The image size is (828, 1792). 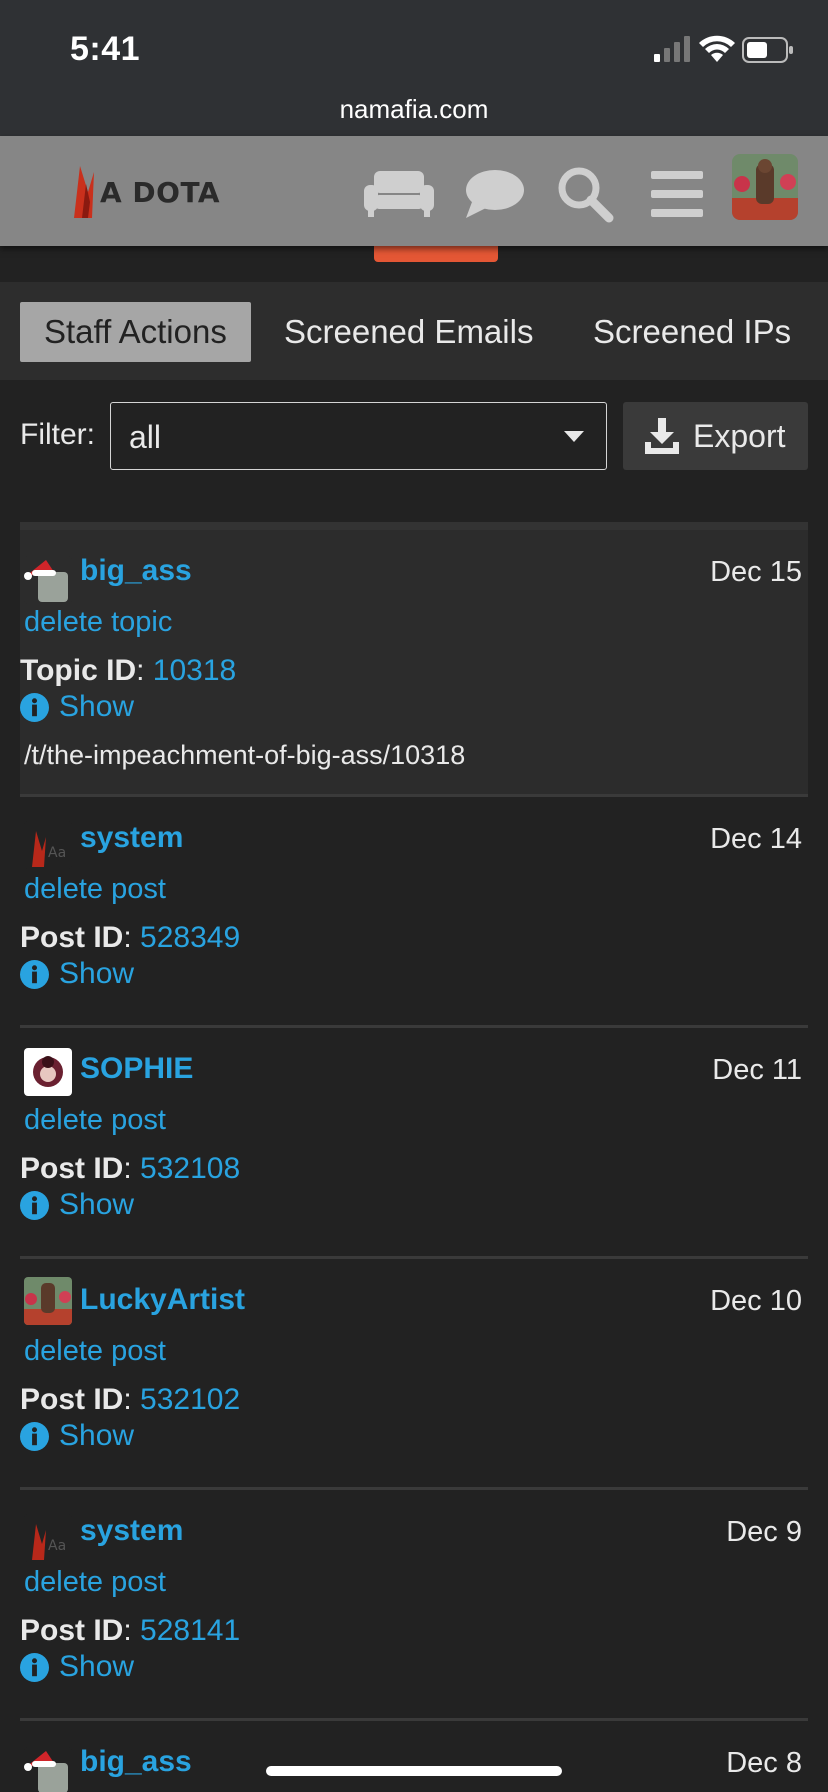 What do you see at coordinates (105, 49) in the screenshot?
I see `clock-time: 5:41` at bounding box center [105, 49].